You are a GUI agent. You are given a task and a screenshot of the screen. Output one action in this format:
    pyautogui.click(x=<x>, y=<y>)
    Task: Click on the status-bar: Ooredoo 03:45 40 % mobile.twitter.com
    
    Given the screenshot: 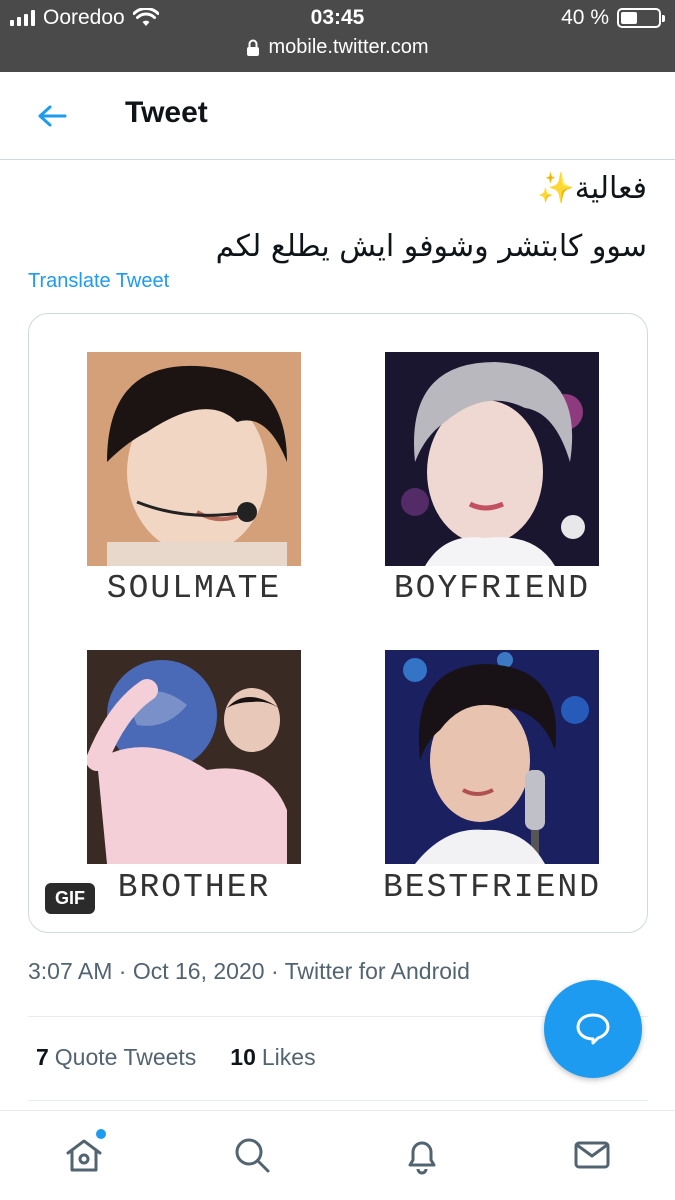 What is the action you would take?
    pyautogui.click(x=337, y=36)
    